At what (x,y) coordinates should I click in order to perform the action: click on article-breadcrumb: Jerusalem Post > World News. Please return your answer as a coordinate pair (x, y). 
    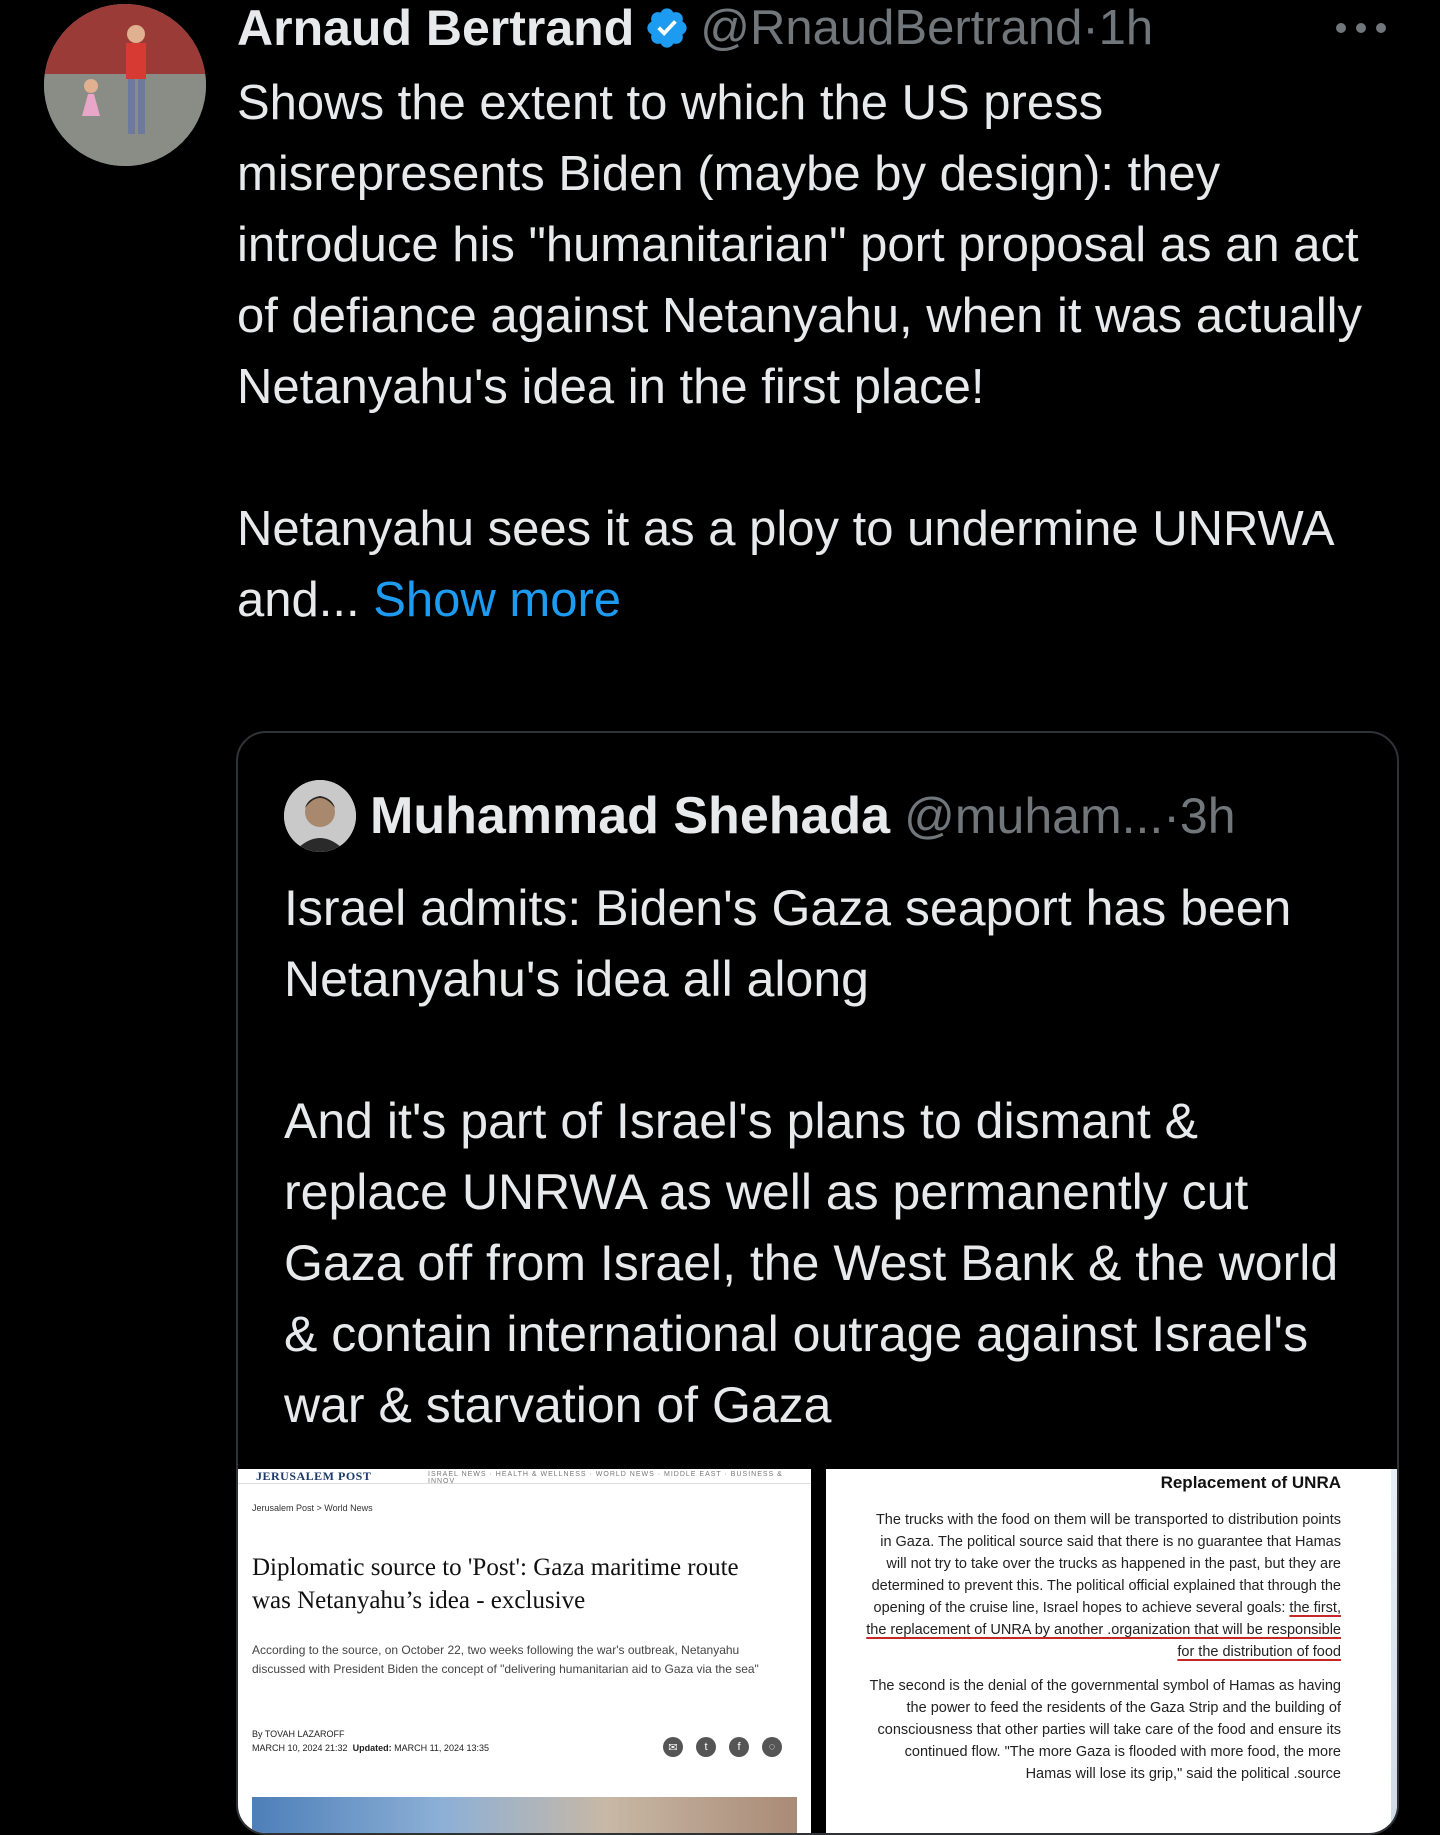
    Looking at the image, I should click on (312, 1508).